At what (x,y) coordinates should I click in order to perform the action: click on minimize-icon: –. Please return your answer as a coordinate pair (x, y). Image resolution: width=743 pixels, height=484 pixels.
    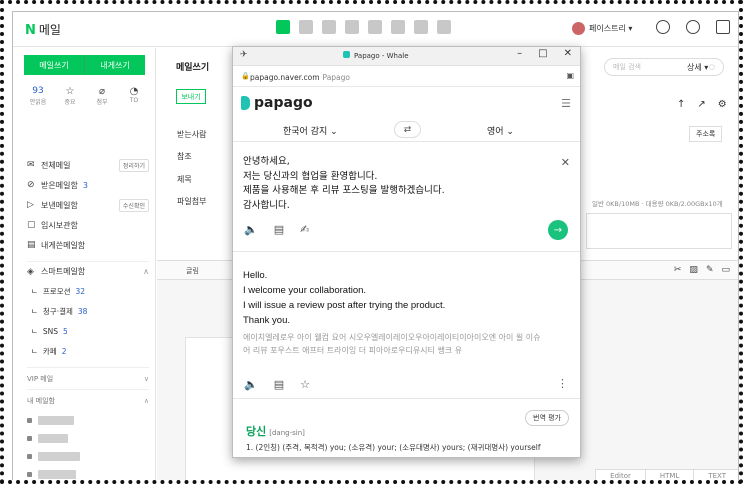
    Looking at the image, I should click on (519, 53).